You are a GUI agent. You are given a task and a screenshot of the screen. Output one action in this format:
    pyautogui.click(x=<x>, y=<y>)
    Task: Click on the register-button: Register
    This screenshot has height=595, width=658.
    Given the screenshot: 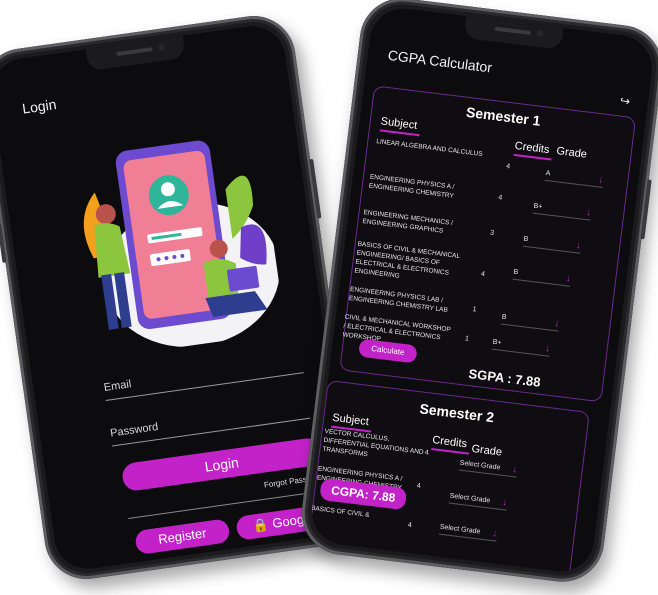 What is the action you would take?
    pyautogui.click(x=182, y=537)
    